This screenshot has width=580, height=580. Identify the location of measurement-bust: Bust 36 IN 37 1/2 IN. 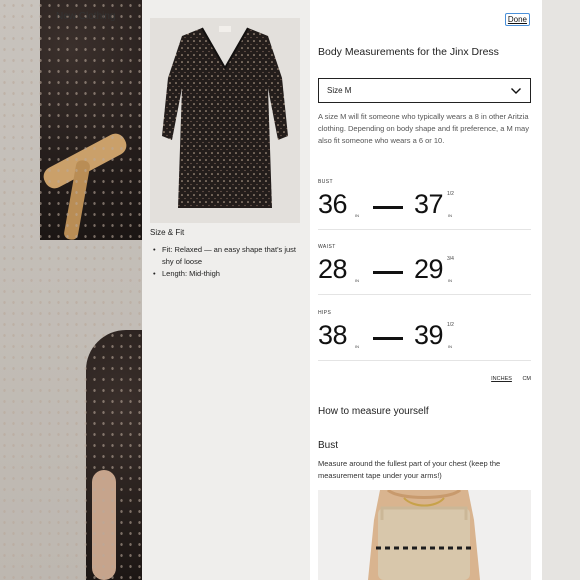
(424, 204).